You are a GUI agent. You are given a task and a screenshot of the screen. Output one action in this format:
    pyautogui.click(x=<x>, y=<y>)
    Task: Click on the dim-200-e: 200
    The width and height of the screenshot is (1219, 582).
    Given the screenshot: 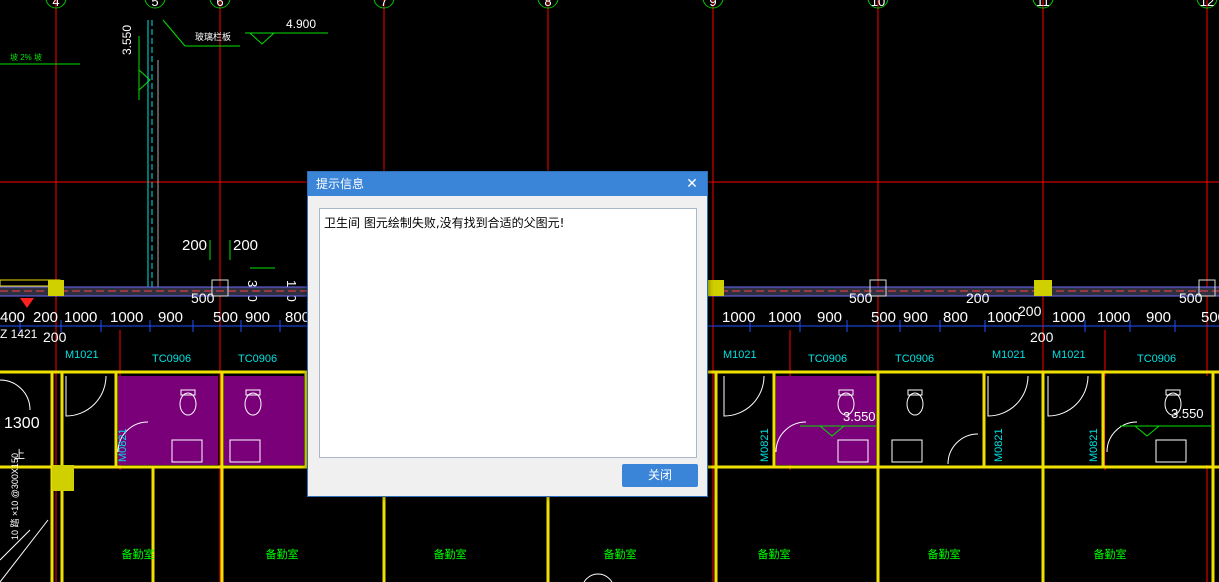 What is the action you would take?
    pyautogui.click(x=1042, y=337)
    